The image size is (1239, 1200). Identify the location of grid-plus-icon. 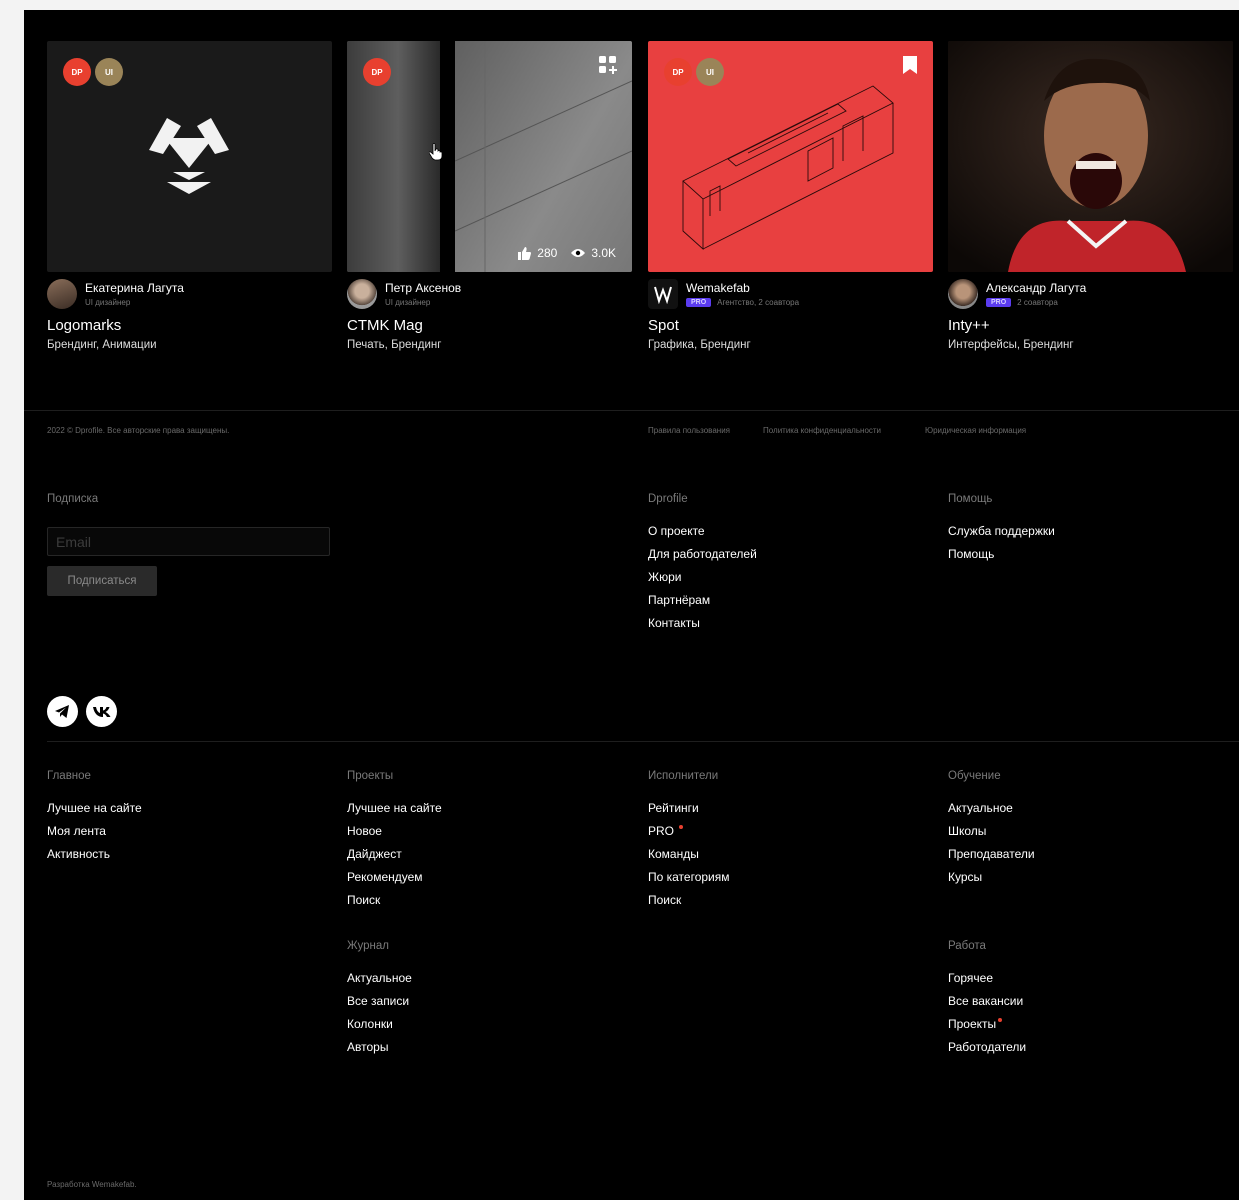
(608, 67).